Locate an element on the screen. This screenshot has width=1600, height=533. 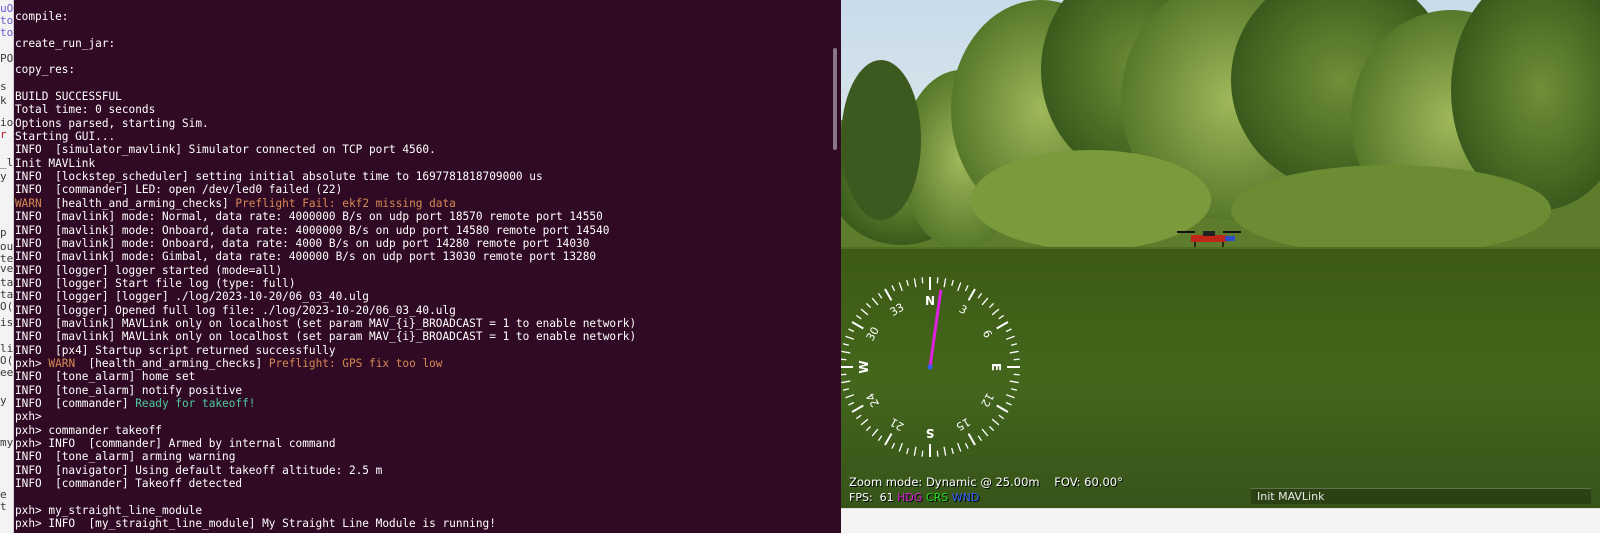
terminal-text: create_run_jar: is located at coordinates (65, 43).